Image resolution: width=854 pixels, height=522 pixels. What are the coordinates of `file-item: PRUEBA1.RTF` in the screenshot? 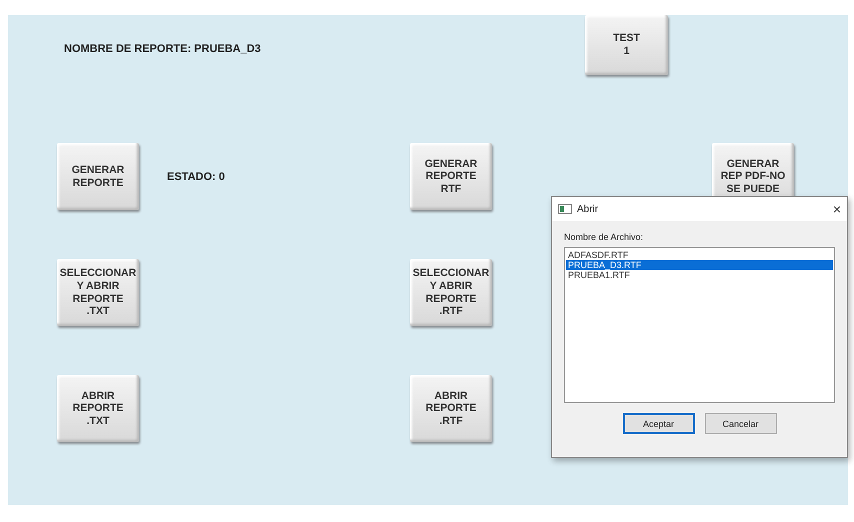 It's located at (699, 275).